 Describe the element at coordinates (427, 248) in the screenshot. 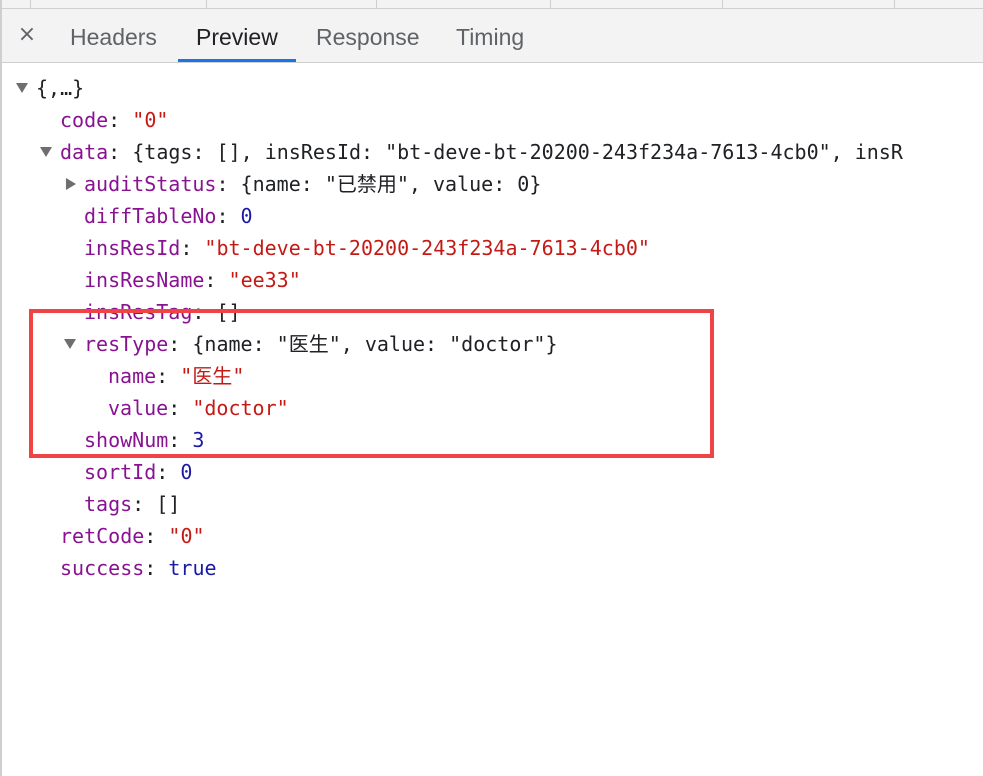

I see `string-value: bt-deve-bt-20200-243f234a-7613-4cb0` at that location.